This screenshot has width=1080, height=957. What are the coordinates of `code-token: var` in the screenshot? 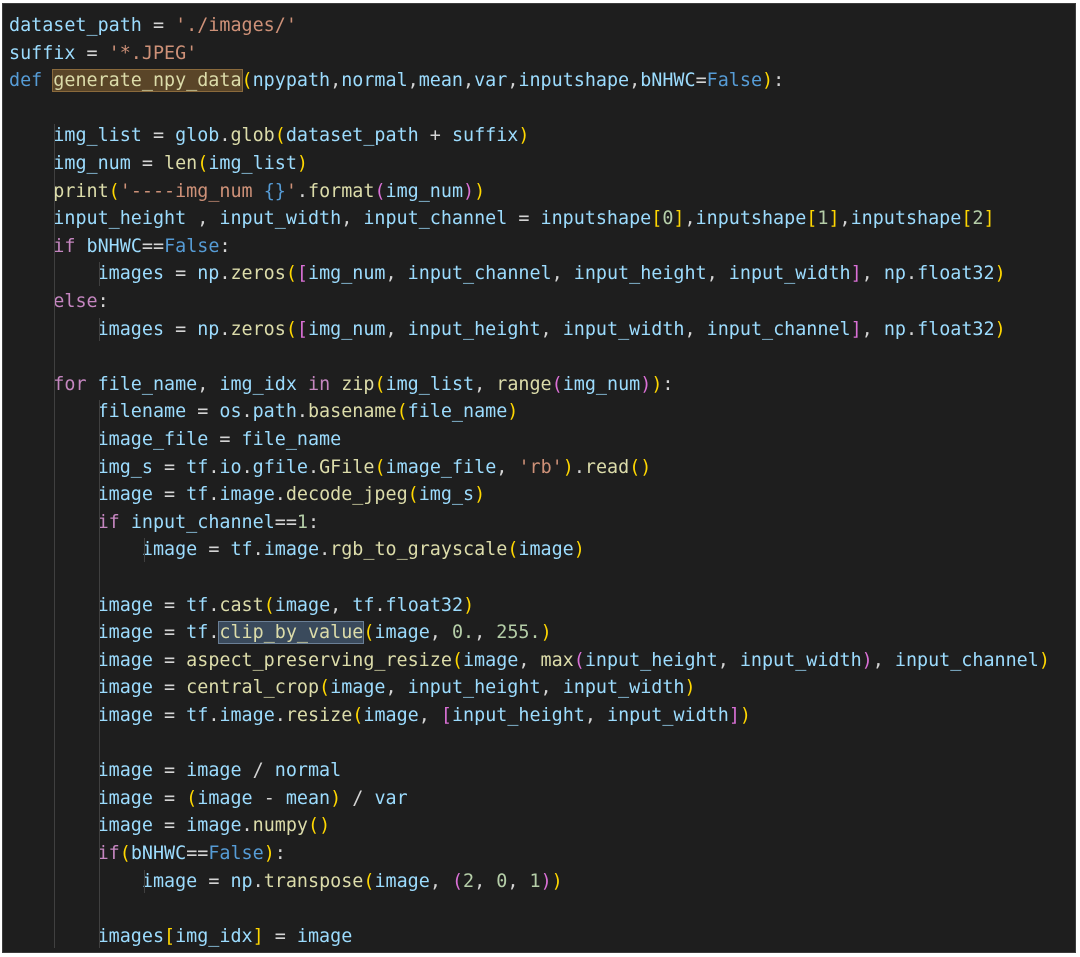 It's located at (390, 798).